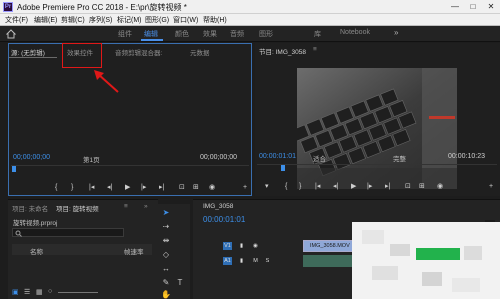  Describe the element at coordinates (36, 251) in the screenshot. I see `column-name: 名称` at that location.